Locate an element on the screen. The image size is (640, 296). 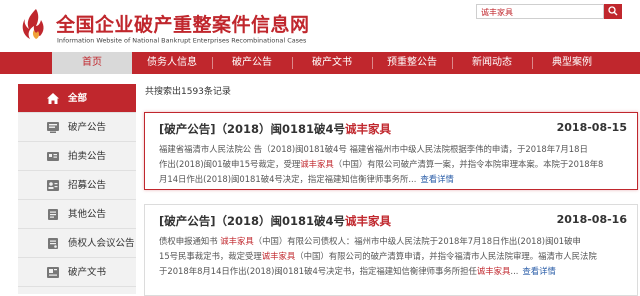
result-card-date: 2018-08-15 is located at coordinates (591, 127).